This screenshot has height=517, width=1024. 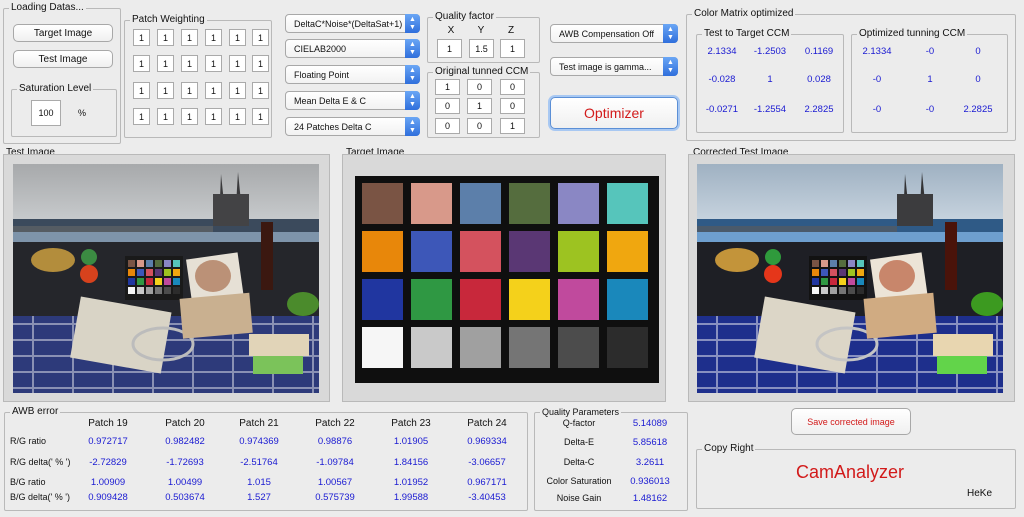 What do you see at coordinates (185, 441) in the screenshot?
I see `awb-value: 0.982482` at bounding box center [185, 441].